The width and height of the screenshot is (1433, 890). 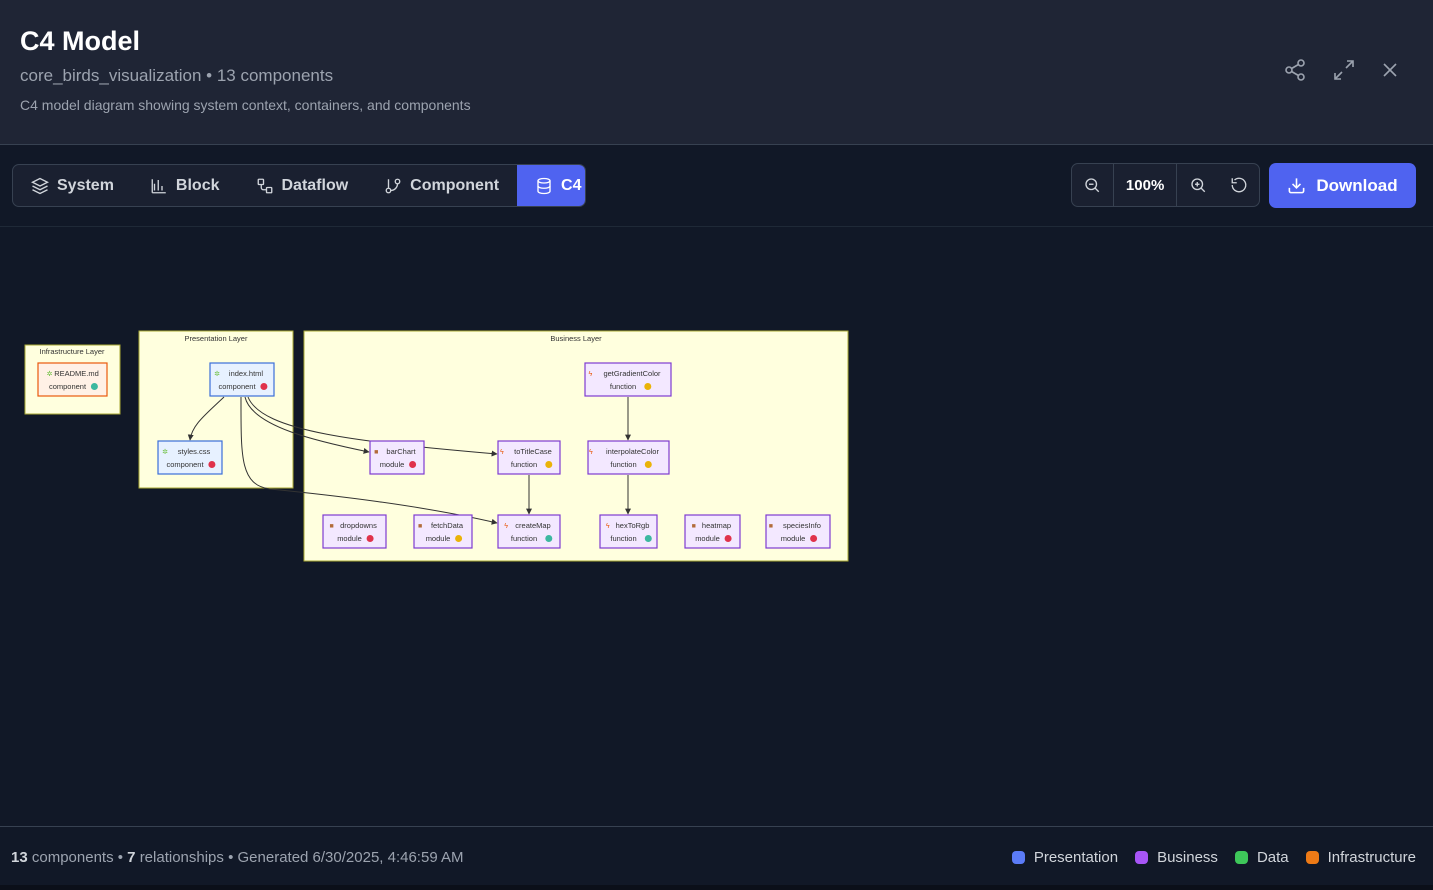 What do you see at coordinates (1295, 70) in the screenshot?
I see `share-icon` at bounding box center [1295, 70].